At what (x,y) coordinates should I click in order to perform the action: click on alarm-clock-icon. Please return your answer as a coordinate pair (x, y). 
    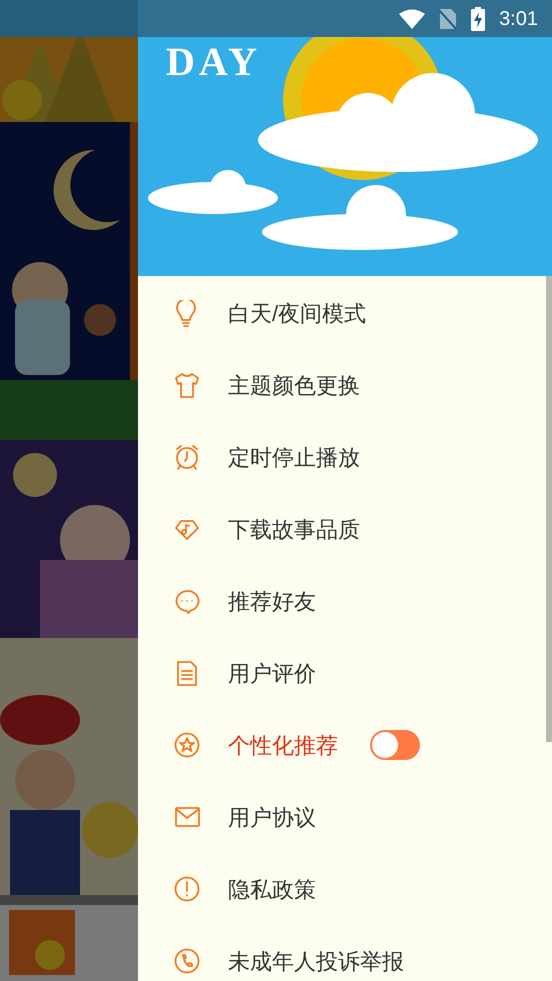
    Looking at the image, I should click on (187, 457).